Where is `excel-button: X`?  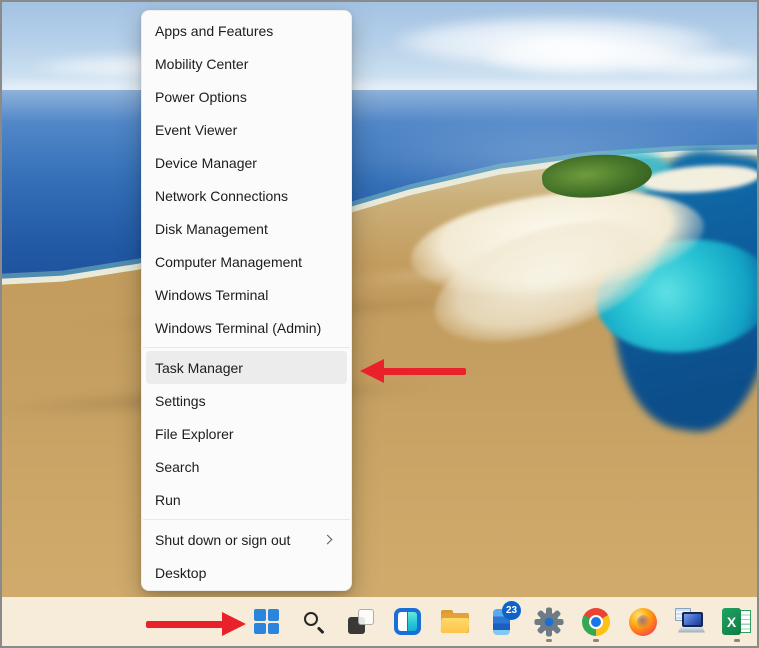 excel-button: X is located at coordinates (735, 621).